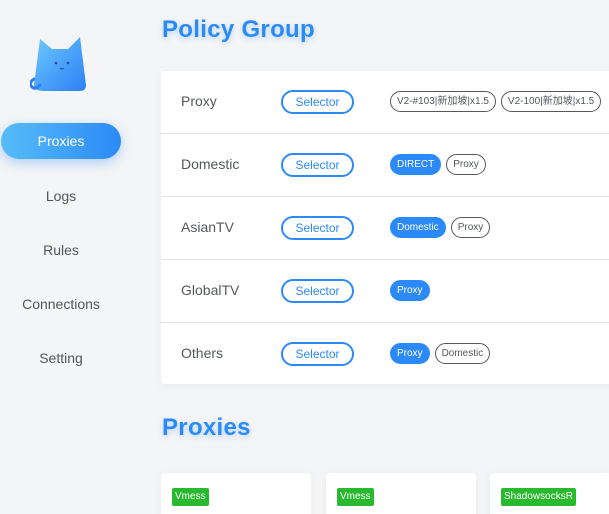 The height and width of the screenshot is (514, 609). What do you see at coordinates (206, 427) in the screenshot?
I see `proxies-title: Proxies` at bounding box center [206, 427].